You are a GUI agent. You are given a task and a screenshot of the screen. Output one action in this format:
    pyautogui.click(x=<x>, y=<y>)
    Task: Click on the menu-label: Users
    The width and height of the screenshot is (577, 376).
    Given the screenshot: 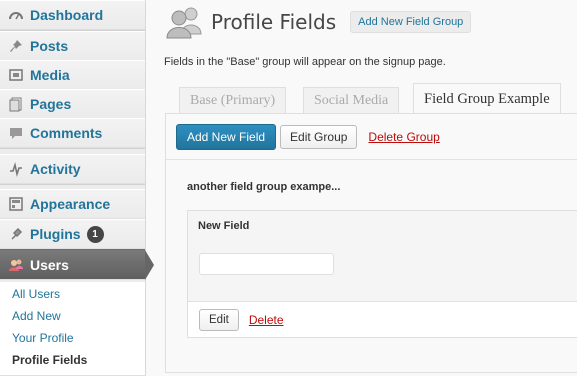 What is the action you would take?
    pyautogui.click(x=49, y=264)
    